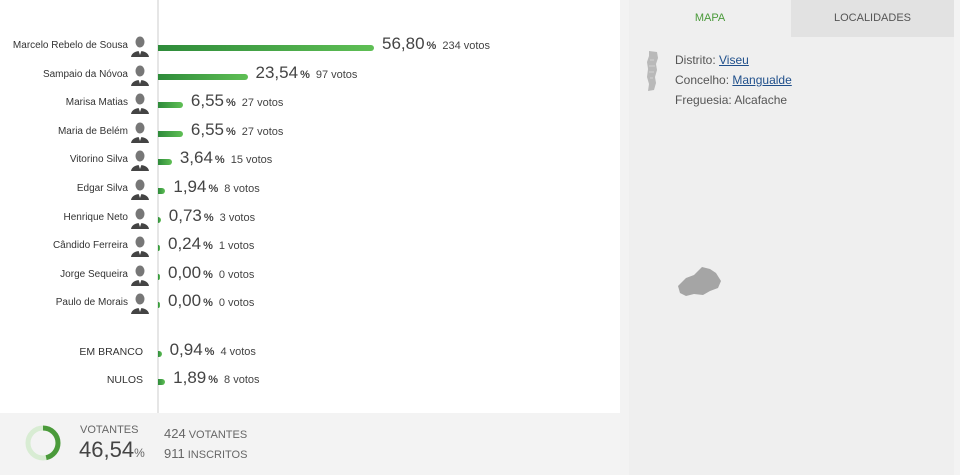 The width and height of the screenshot is (960, 475). I want to click on tab-map: MAPA, so click(710, 18).